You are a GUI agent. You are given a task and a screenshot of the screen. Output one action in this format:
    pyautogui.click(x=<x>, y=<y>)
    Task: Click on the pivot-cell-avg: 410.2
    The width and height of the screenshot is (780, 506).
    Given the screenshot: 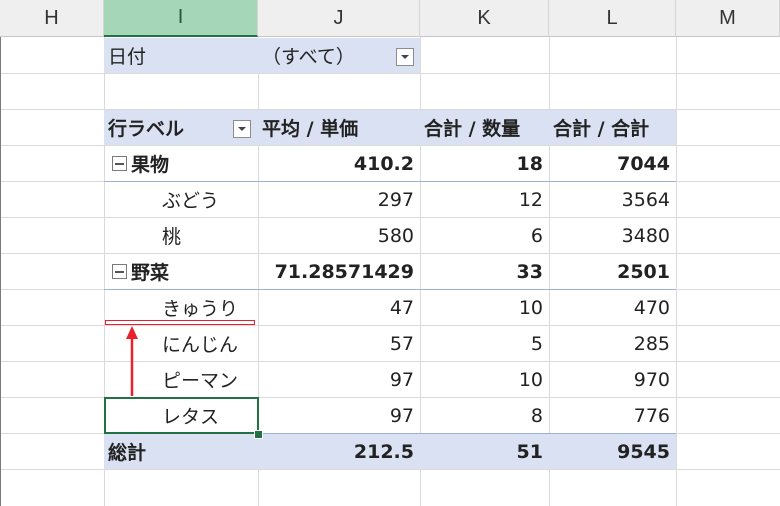 What is the action you would take?
    pyautogui.click(x=339, y=163)
    